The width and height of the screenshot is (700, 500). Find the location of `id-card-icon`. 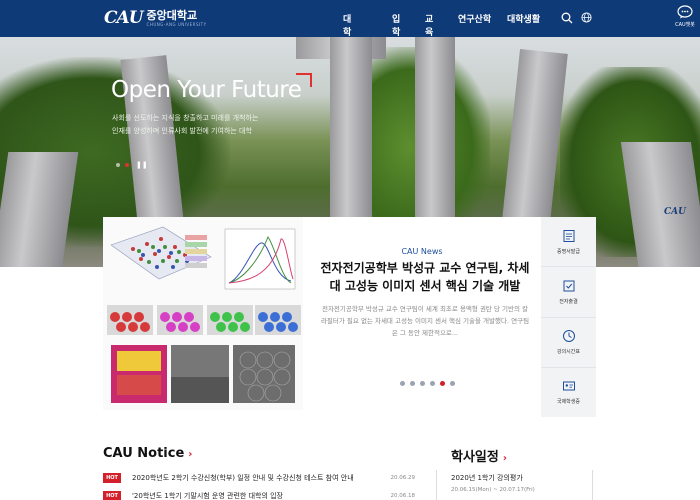

id-card-icon is located at coordinates (568, 386).